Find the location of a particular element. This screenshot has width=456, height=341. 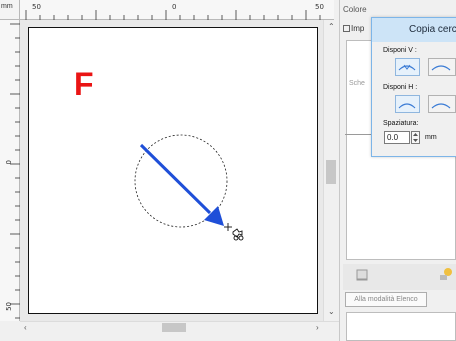

bottom-panel-box is located at coordinates (401, 326).